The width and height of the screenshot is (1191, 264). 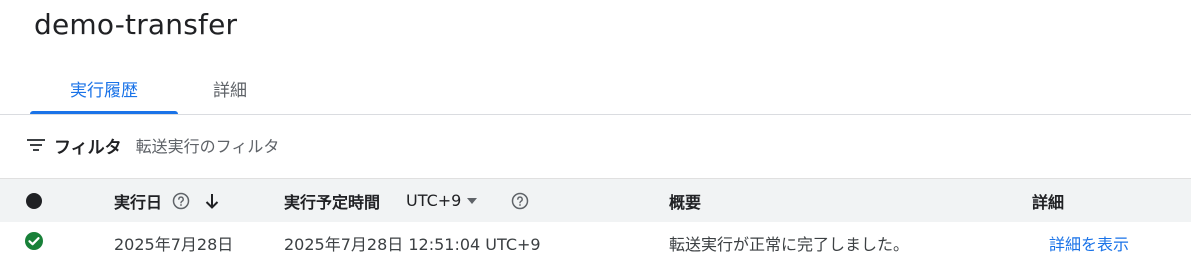 I want to click on scheduled-time-cell: 2025年7月28日 12:51:04 UTC+9, so click(x=412, y=244).